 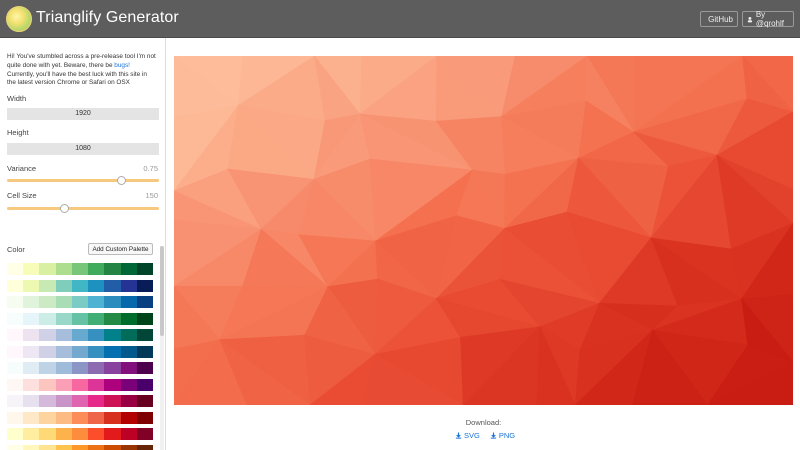 I want to click on sidebar-scrollbar-thumb, so click(x=162, y=291).